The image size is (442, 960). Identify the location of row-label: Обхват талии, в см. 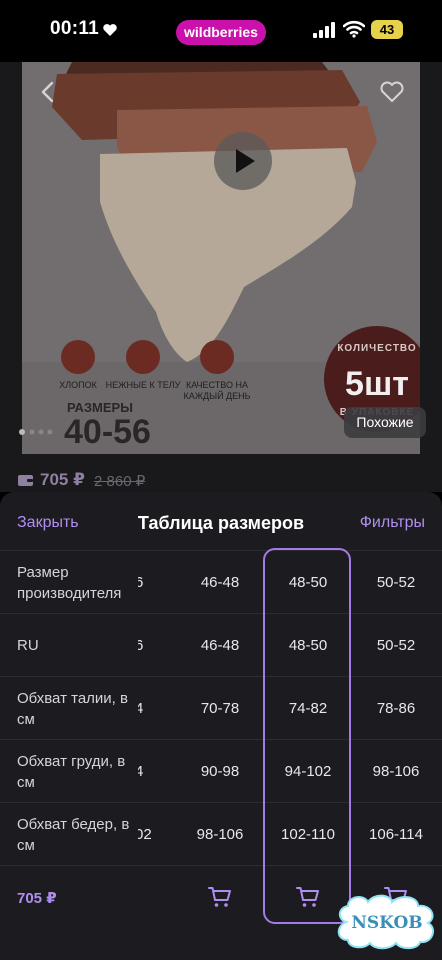
(72, 708).